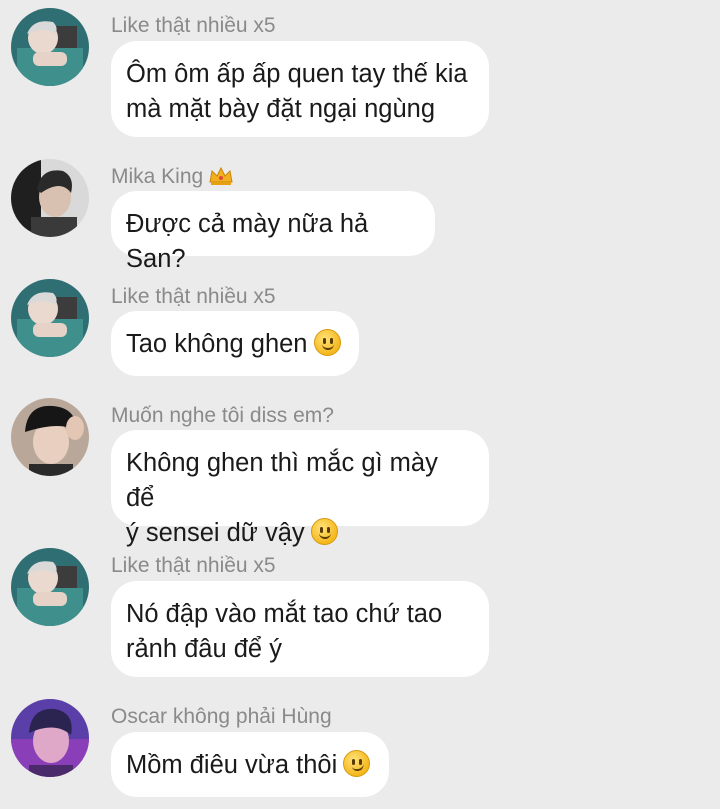  I want to click on sender-name: Oscar không phải Hùng, so click(221, 716).